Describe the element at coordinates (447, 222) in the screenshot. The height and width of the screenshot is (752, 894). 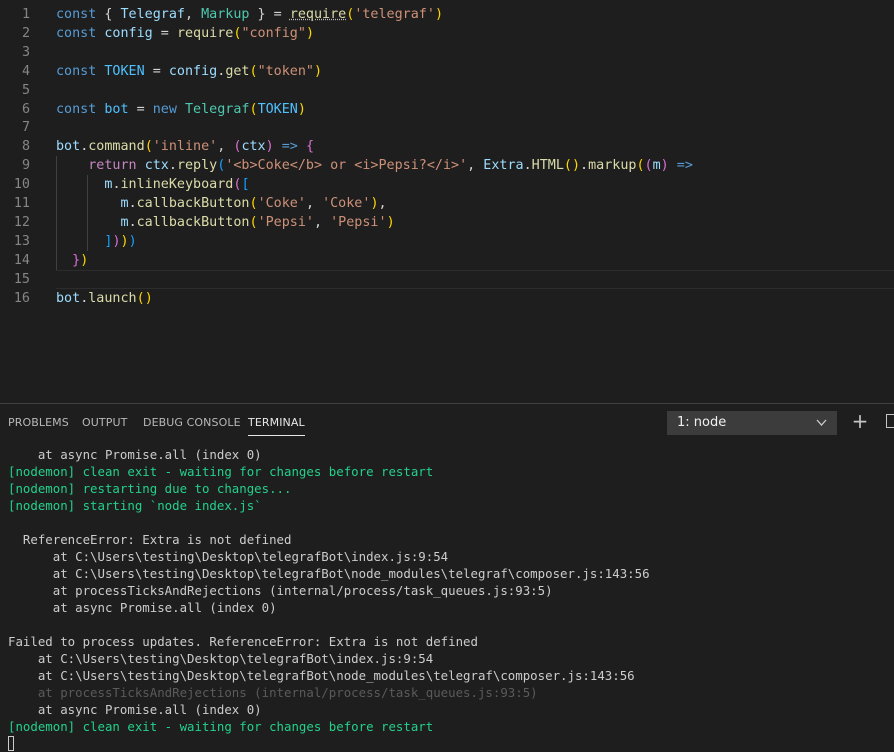
I see `code-line: 12 m.callbackButton('Pepsi', 'Pepsi')` at that location.